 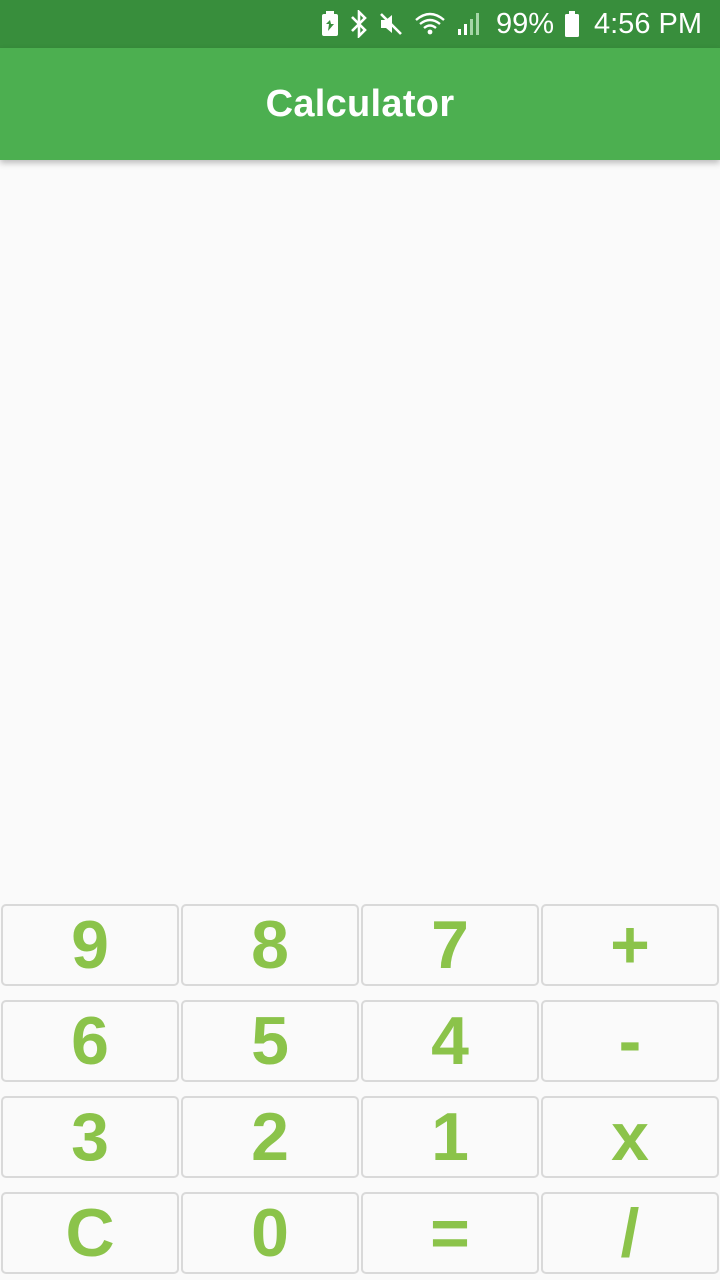 What do you see at coordinates (630, 1041) in the screenshot?
I see `key-minus: -` at bounding box center [630, 1041].